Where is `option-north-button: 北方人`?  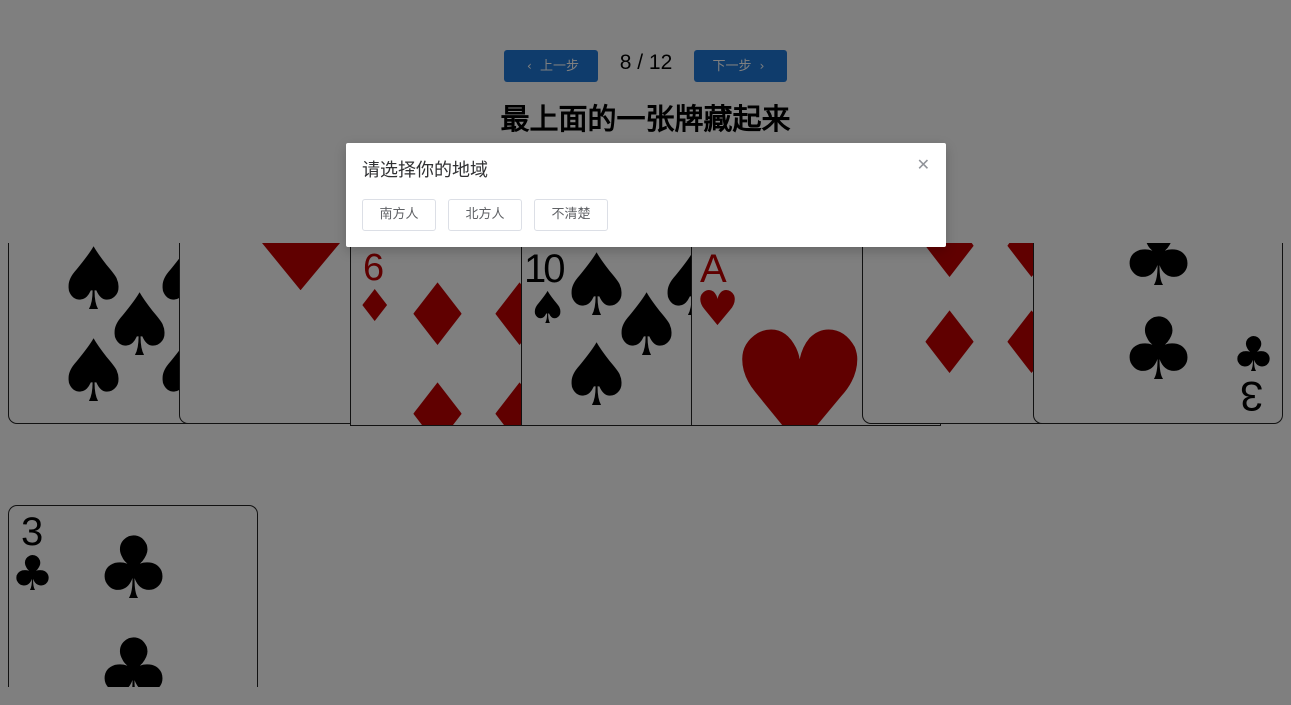
option-north-button: 北方人 is located at coordinates (485, 215).